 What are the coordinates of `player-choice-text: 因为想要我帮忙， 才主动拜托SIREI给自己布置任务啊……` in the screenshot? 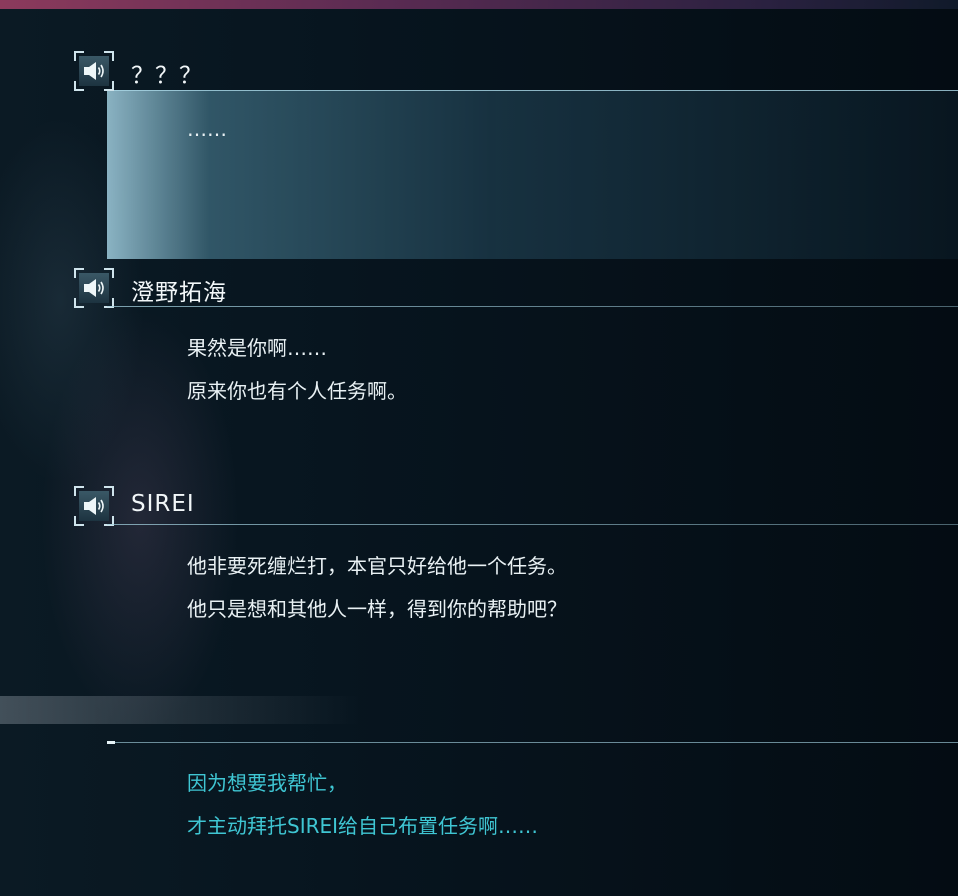 It's located at (362, 805).